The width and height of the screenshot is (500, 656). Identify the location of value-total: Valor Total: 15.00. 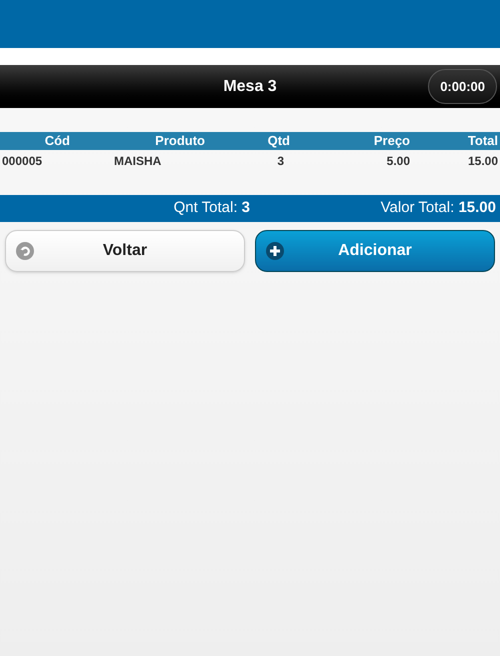
(438, 208).